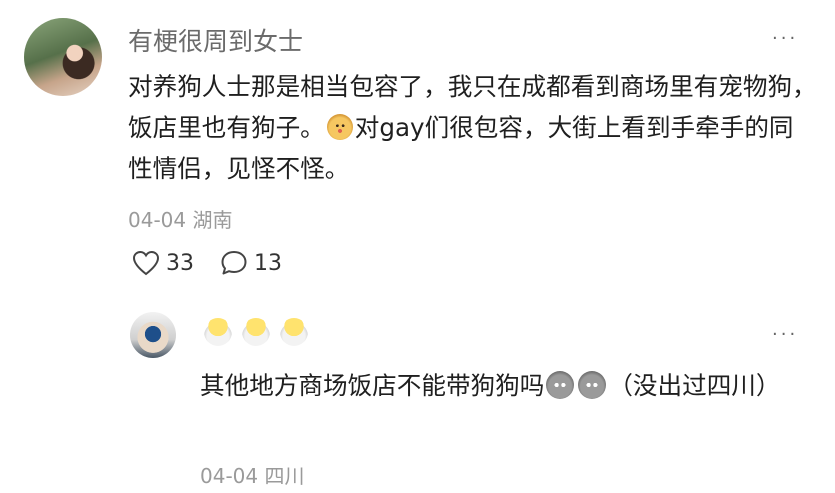  Describe the element at coordinates (180, 263) in the screenshot. I see `like-count: 33` at that location.